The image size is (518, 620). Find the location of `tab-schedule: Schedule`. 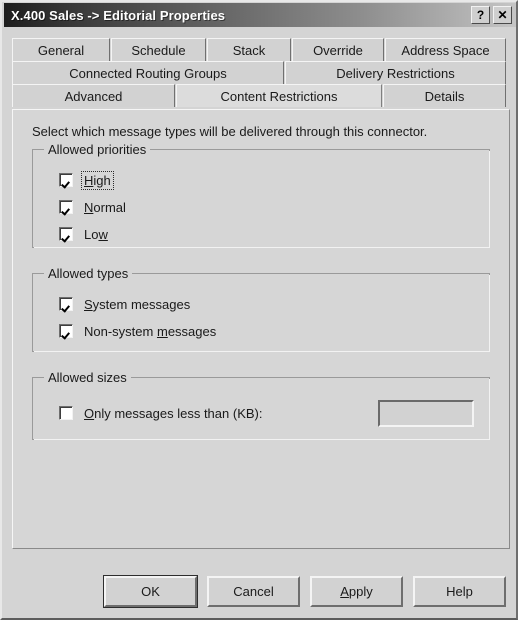

tab-schedule: Schedule is located at coordinates (158, 49).